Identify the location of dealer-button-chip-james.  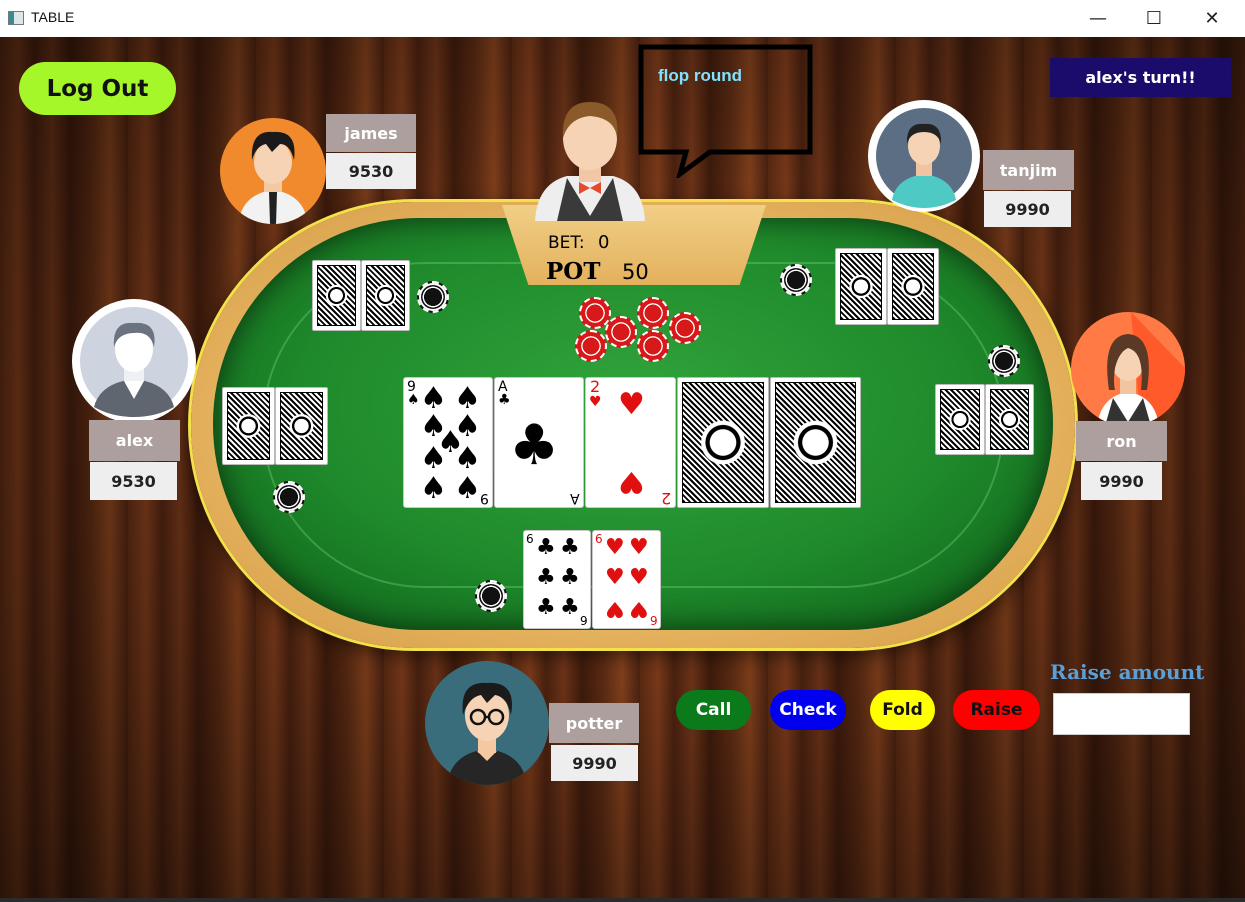
(433, 297).